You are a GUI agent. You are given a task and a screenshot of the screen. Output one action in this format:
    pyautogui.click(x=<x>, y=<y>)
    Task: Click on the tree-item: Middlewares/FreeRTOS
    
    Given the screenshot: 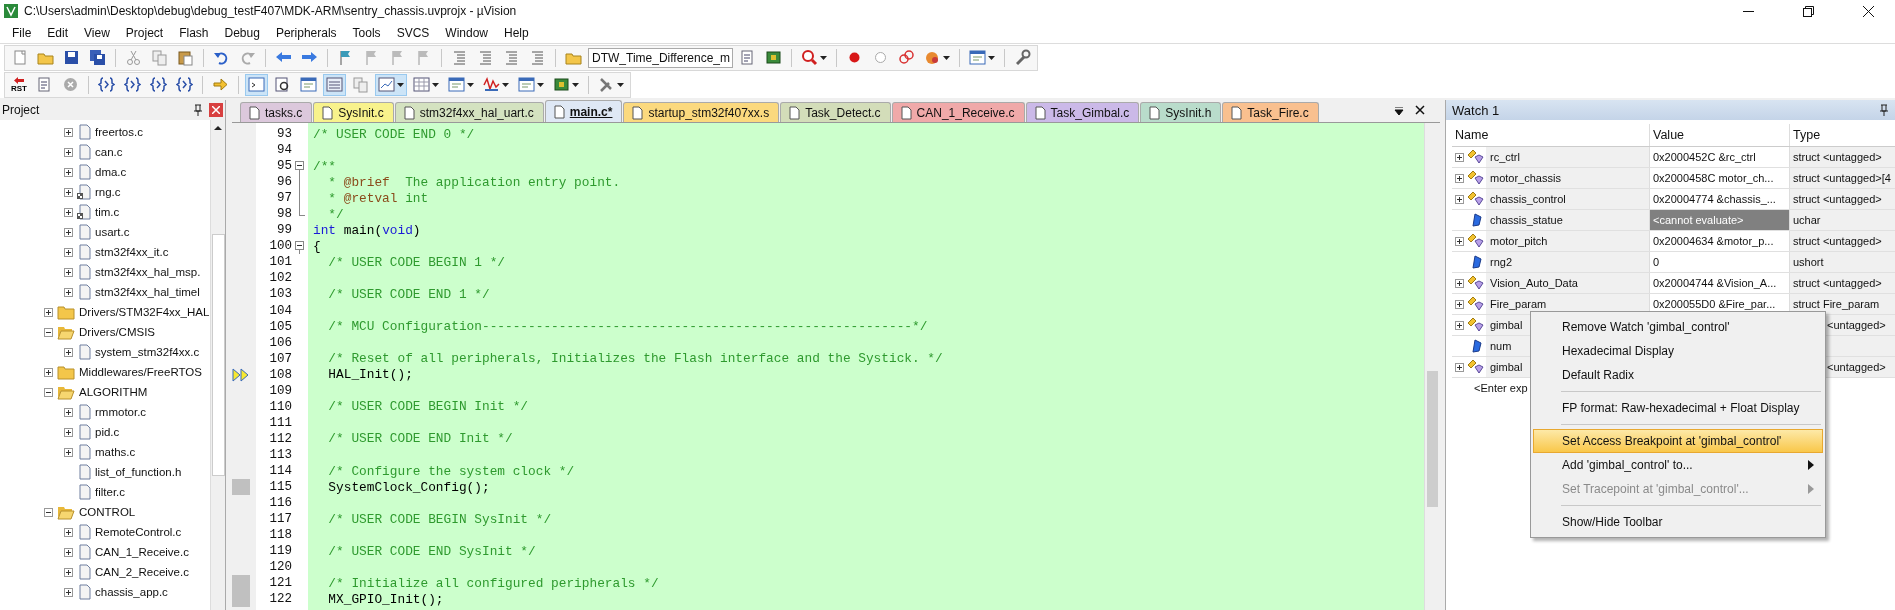 What is the action you would take?
    pyautogui.click(x=129, y=372)
    